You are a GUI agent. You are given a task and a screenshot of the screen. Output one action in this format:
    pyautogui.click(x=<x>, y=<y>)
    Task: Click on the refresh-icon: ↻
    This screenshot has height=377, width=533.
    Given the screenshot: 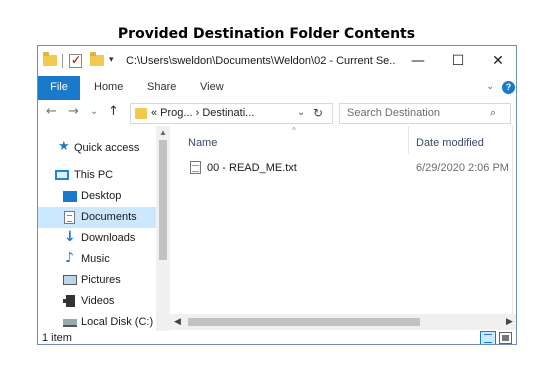 What is the action you would take?
    pyautogui.click(x=318, y=113)
    